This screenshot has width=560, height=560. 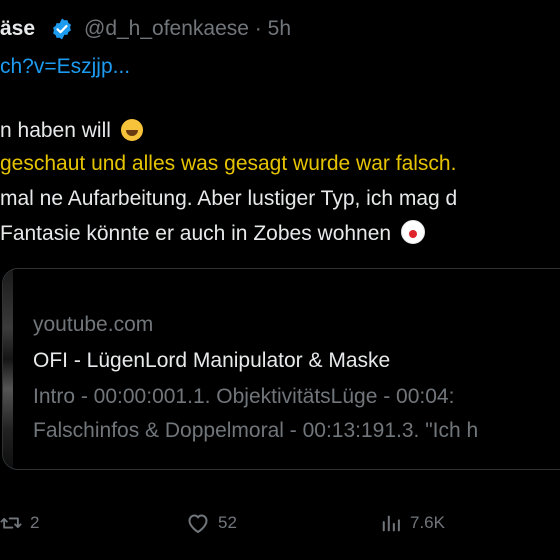 What do you see at coordinates (35, 522) in the screenshot?
I see `retweet-count: 2` at bounding box center [35, 522].